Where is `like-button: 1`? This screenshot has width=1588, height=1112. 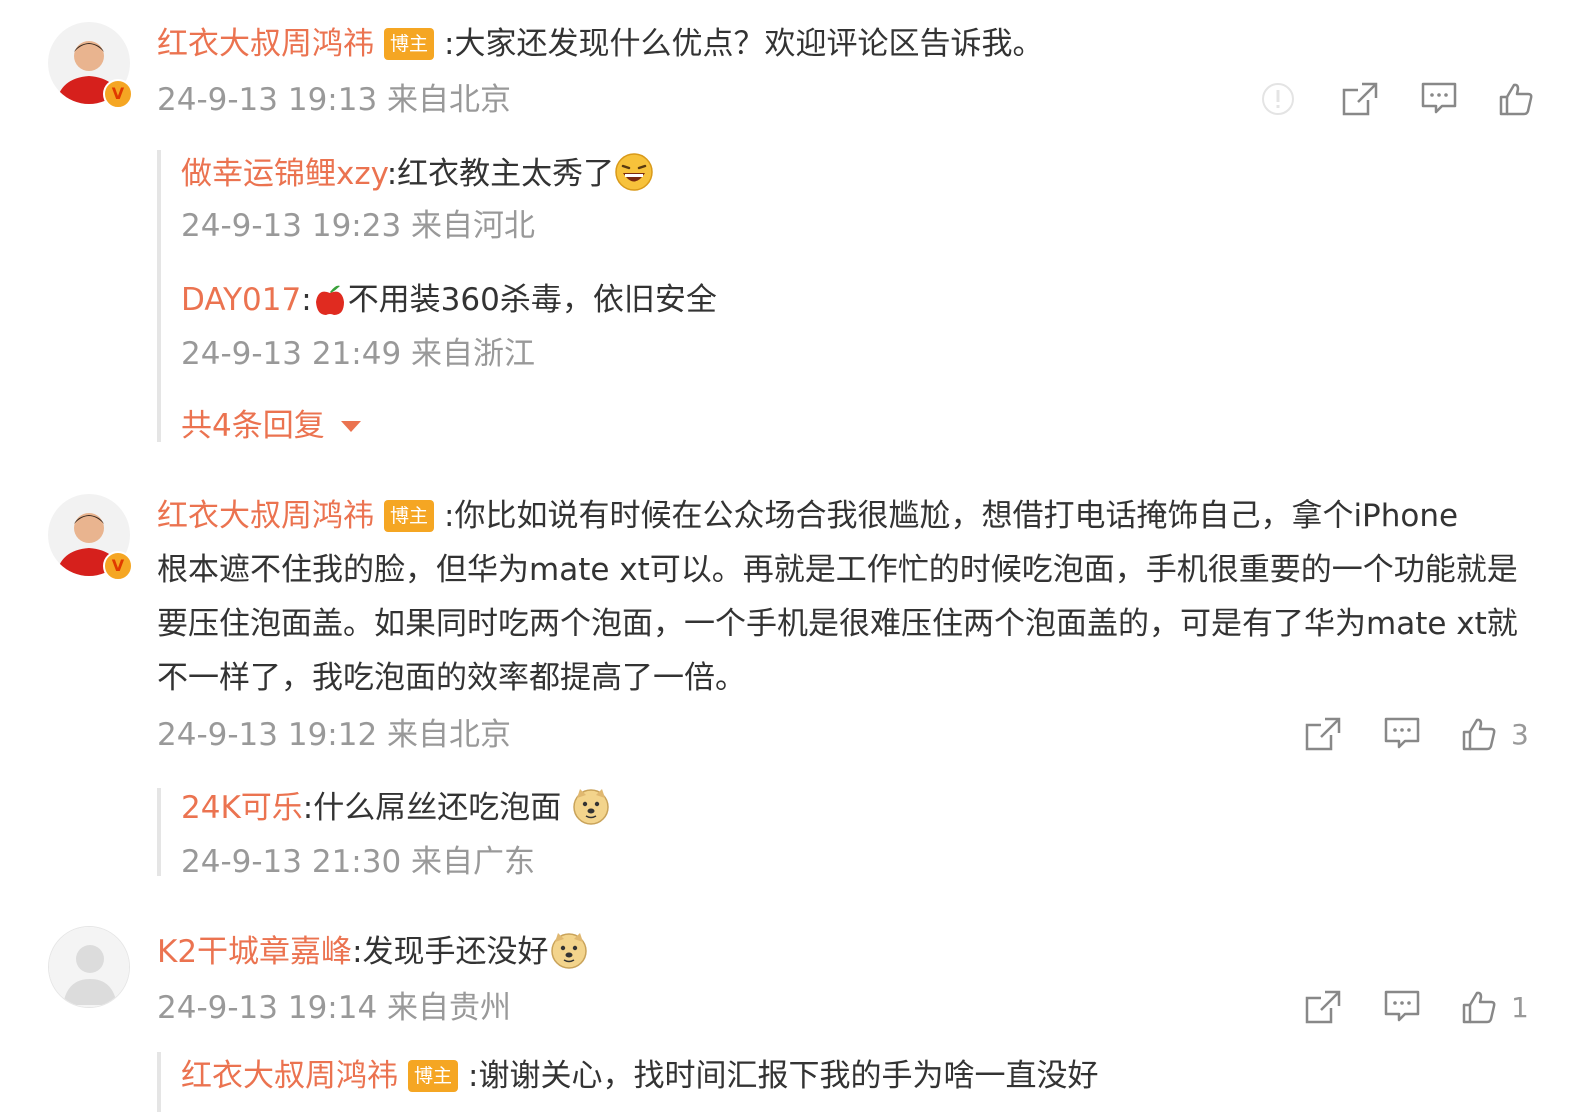 like-button: 1 is located at coordinates (1495, 1007).